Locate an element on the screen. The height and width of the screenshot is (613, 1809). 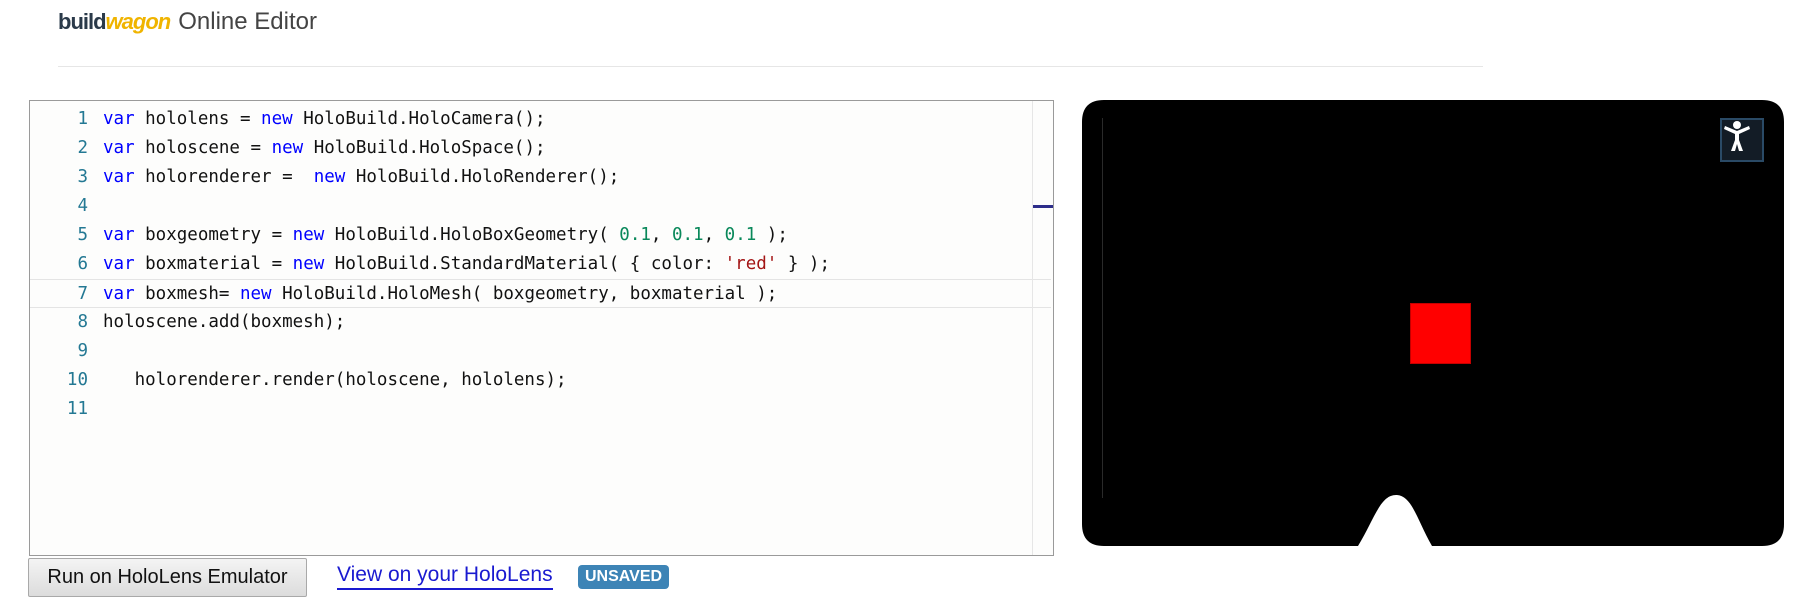
enter-vr-button is located at coordinates (1742, 140).